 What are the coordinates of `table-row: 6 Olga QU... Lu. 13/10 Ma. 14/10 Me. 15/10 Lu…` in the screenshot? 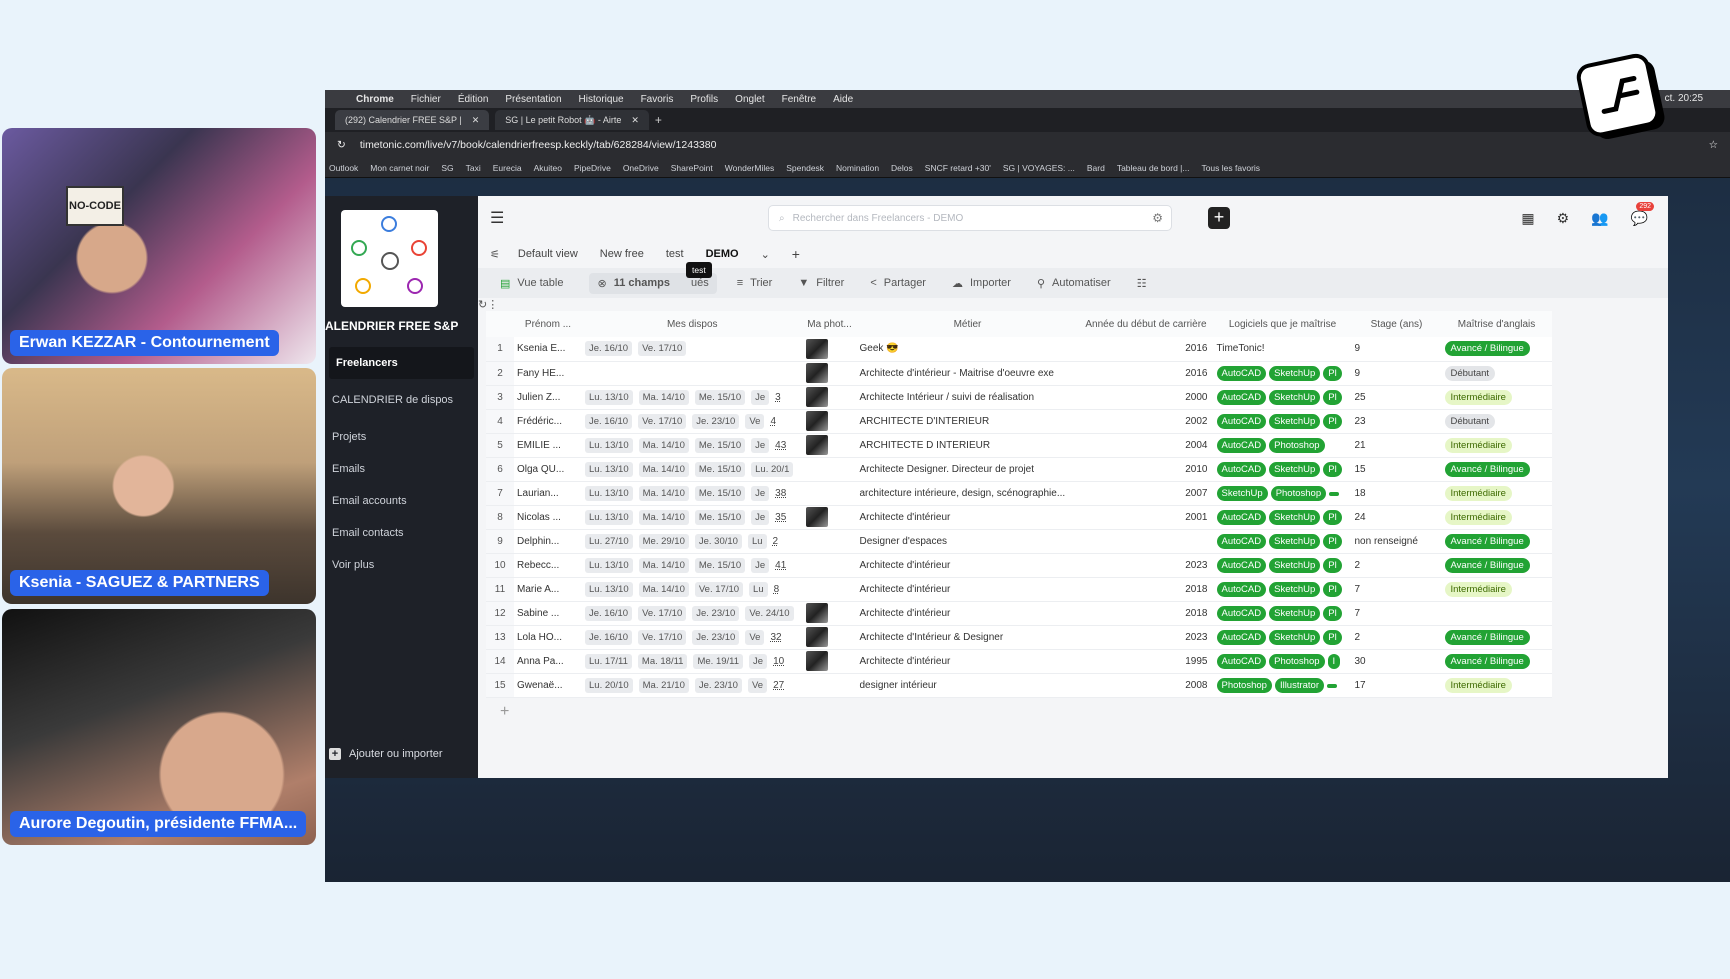 It's located at (1019, 469).